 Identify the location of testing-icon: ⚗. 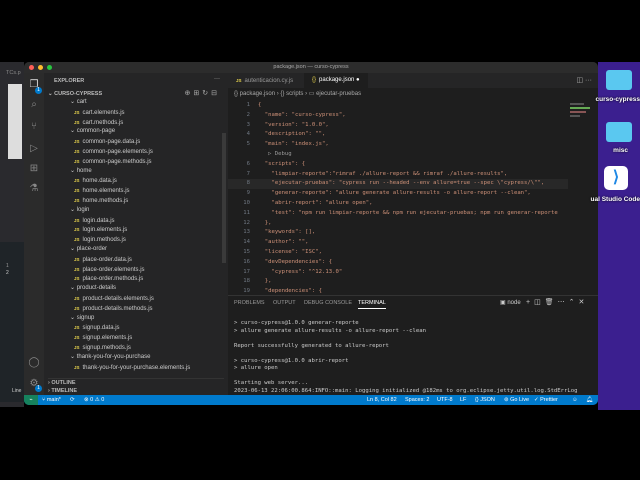
(34, 189).